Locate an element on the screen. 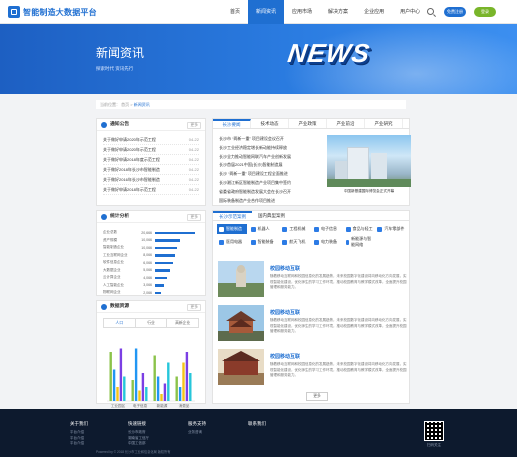 The width and height of the screenshot is (517, 457). banner-subtitle: 探索时代 资讯先行 is located at coordinates (115, 68).